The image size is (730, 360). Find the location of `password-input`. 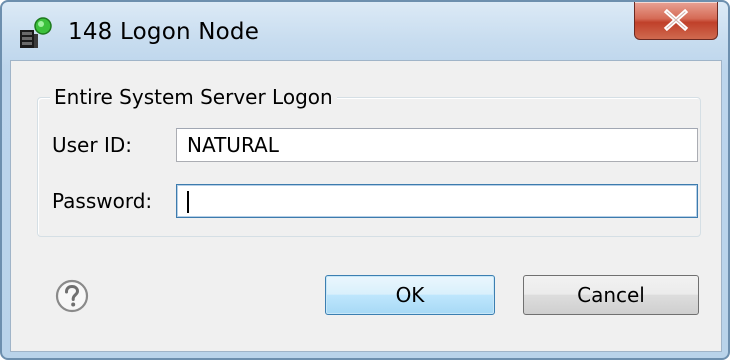

password-input is located at coordinates (437, 201).